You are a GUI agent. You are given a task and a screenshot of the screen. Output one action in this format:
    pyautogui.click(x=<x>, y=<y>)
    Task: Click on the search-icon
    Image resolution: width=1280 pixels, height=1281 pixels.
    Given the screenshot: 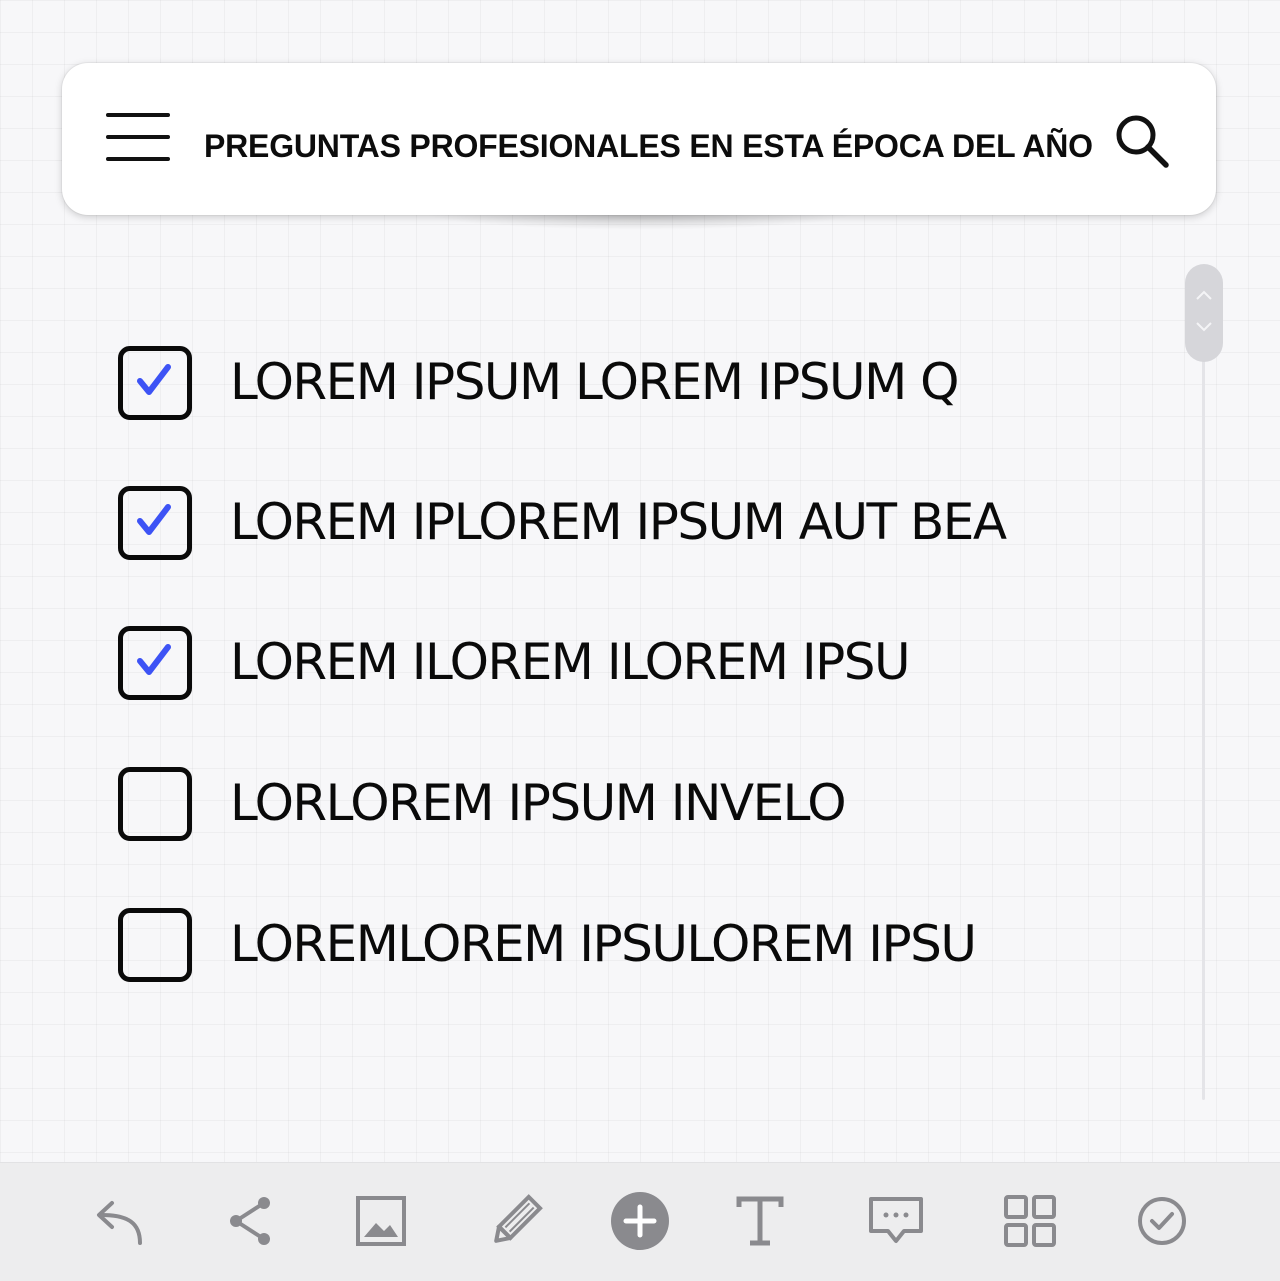 What is the action you would take?
    pyautogui.click(x=1142, y=141)
    